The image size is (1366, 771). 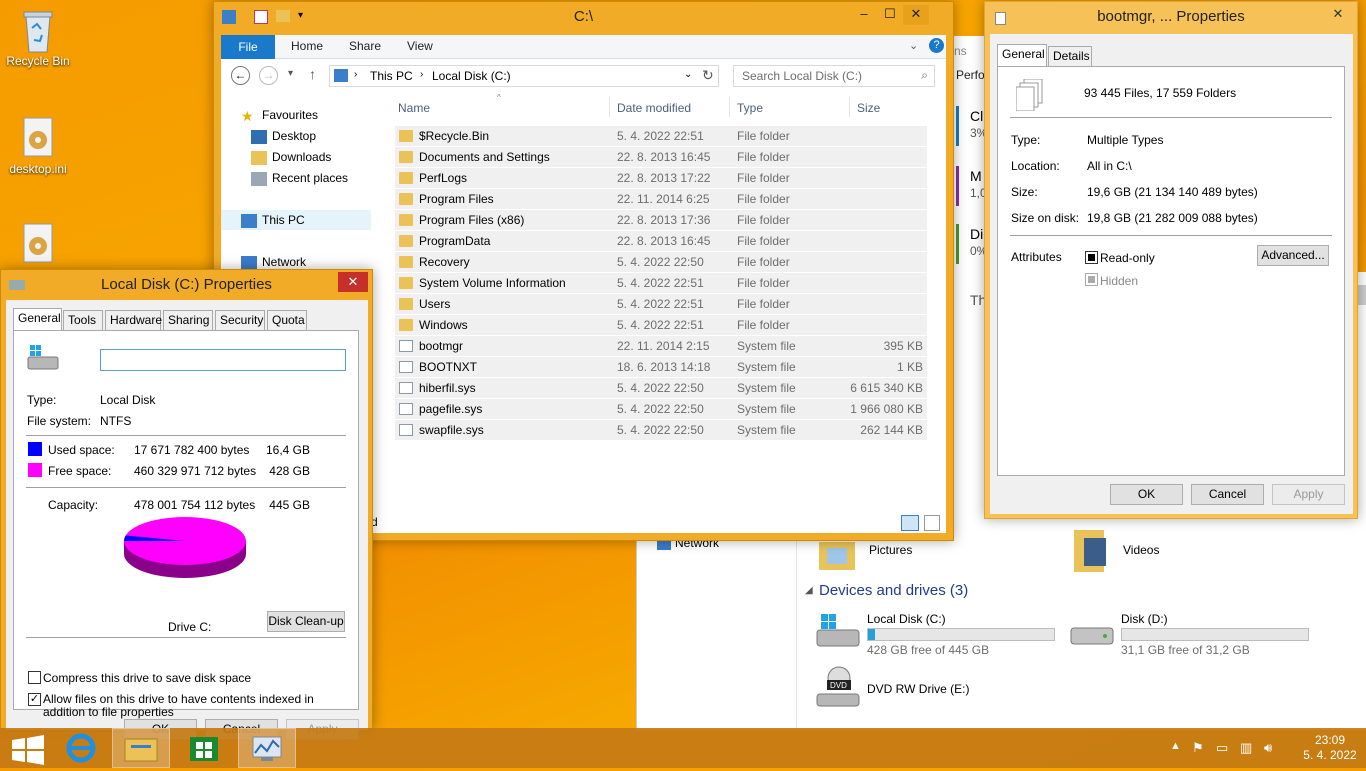 I want to click on expand-ribbon-icon: ⌄, so click(x=913, y=45).